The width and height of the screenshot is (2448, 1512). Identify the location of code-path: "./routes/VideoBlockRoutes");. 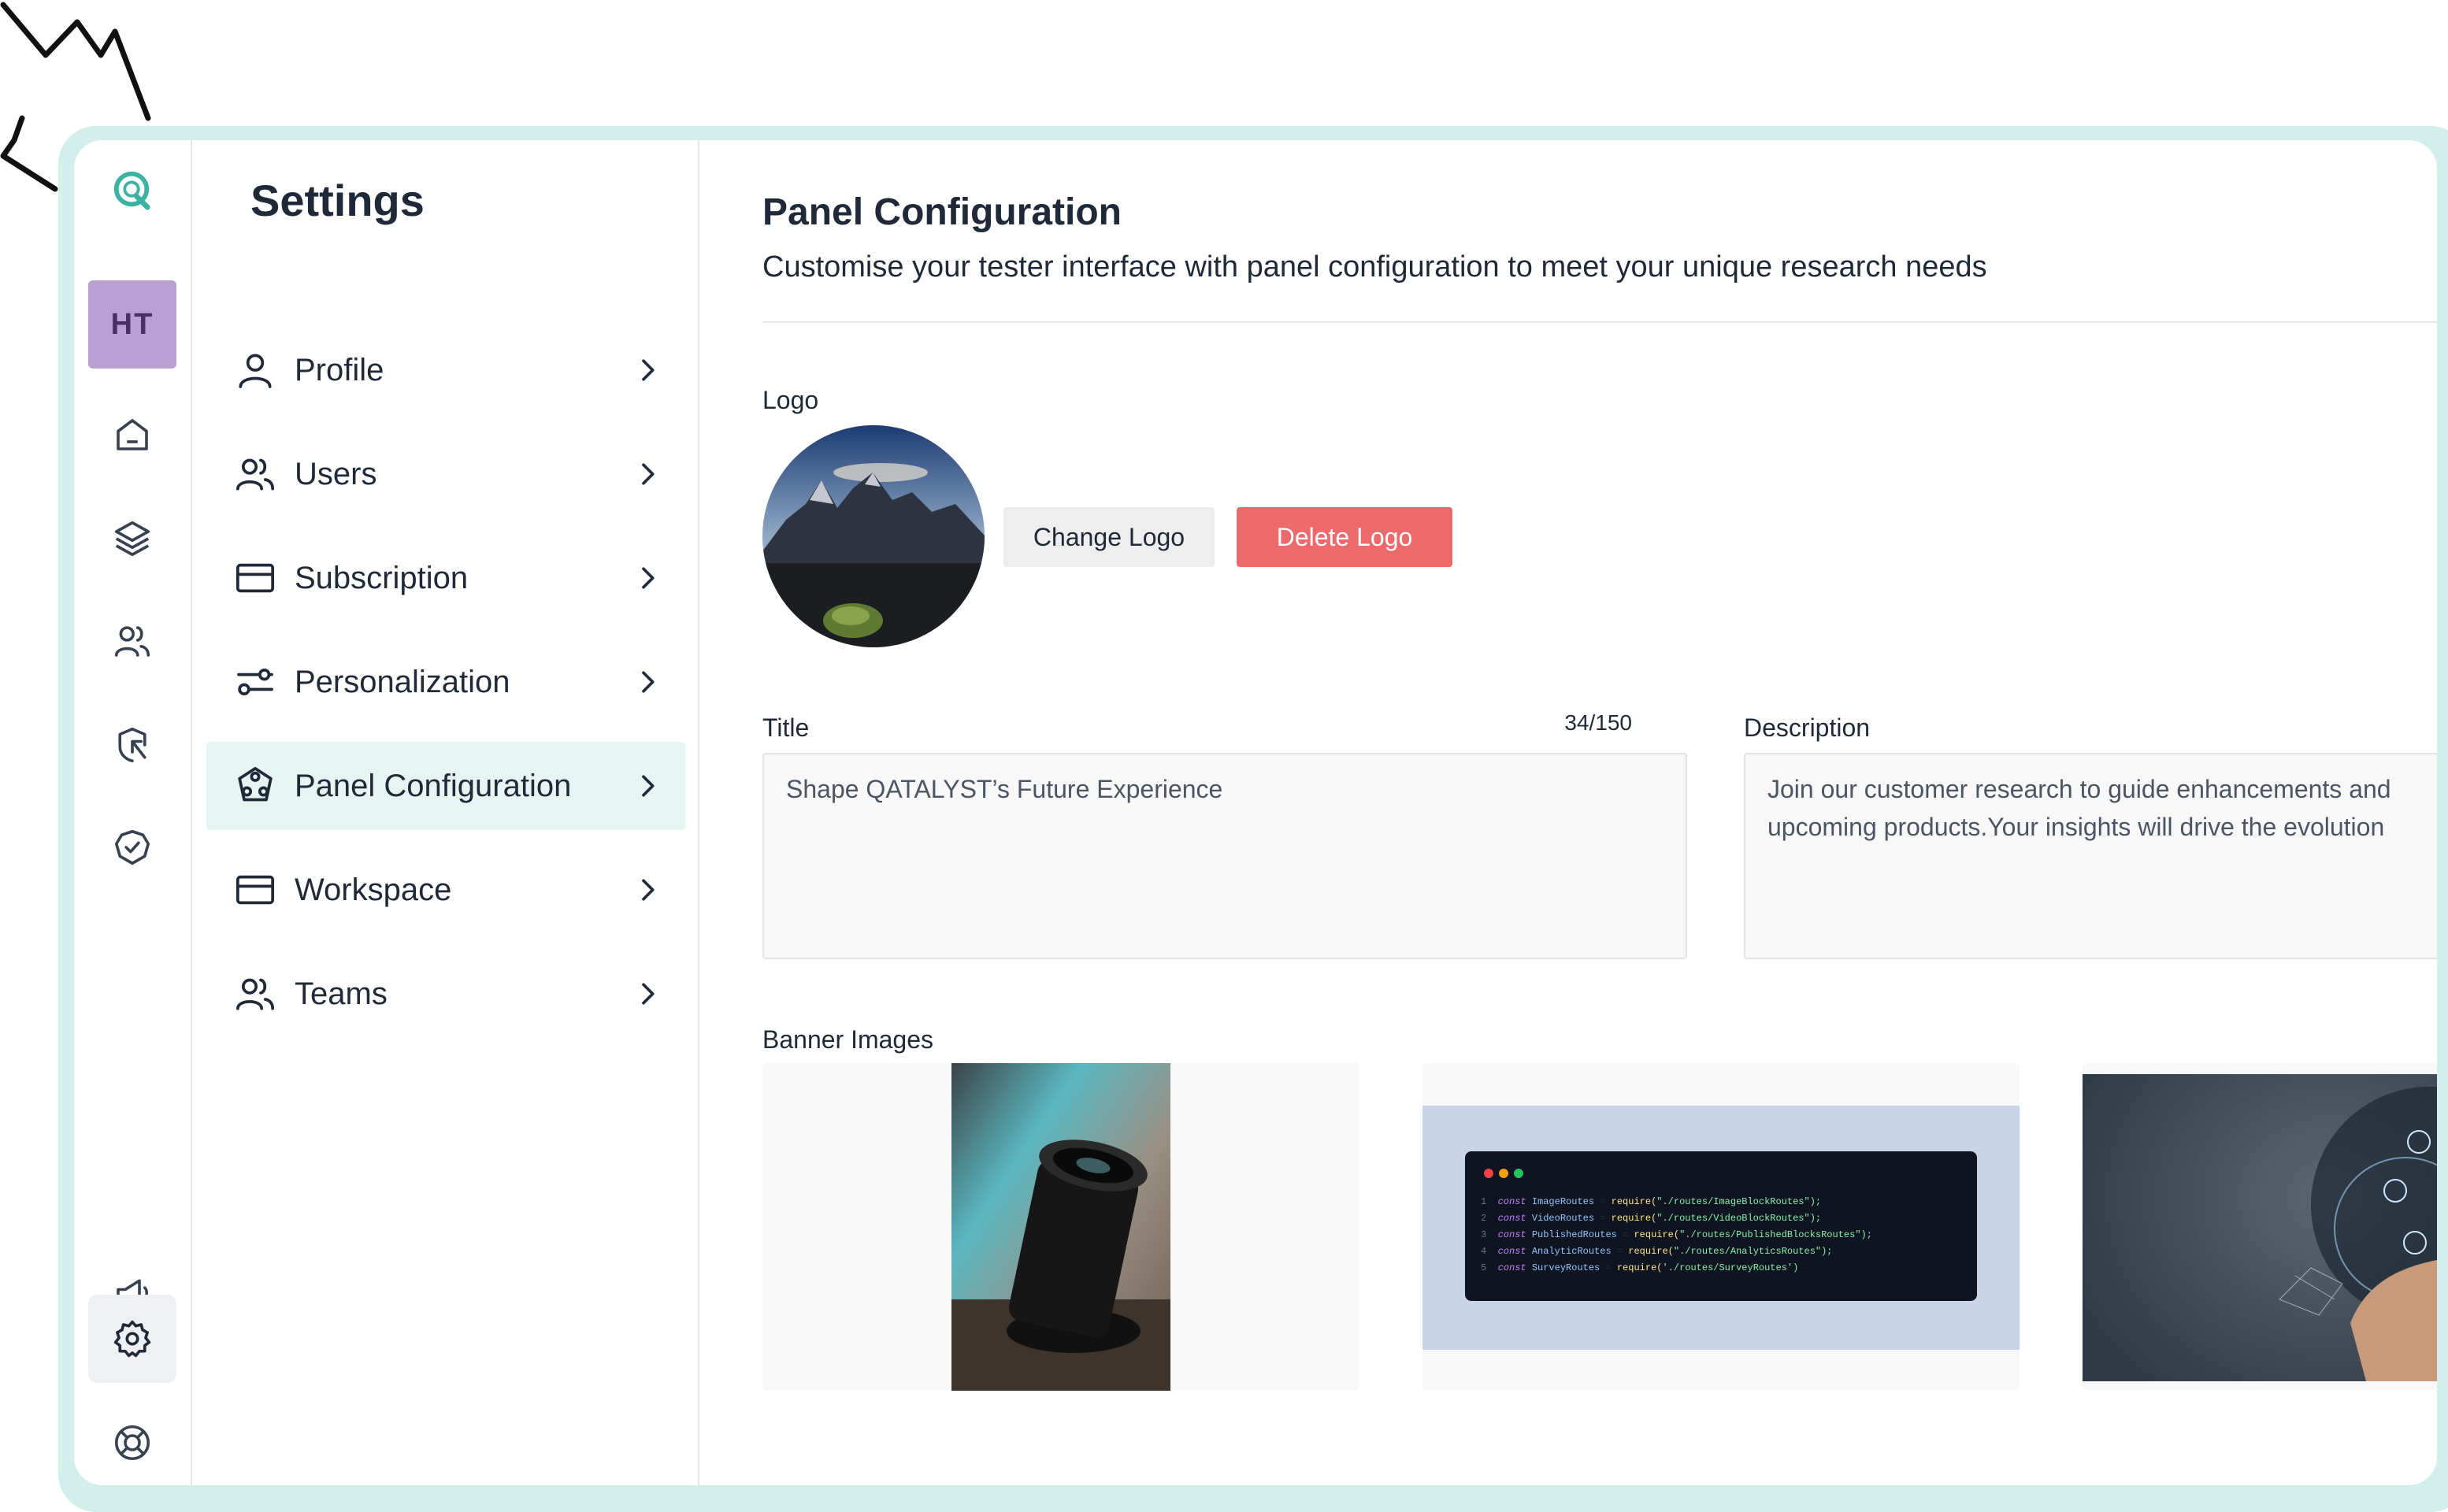
(1739, 1218).